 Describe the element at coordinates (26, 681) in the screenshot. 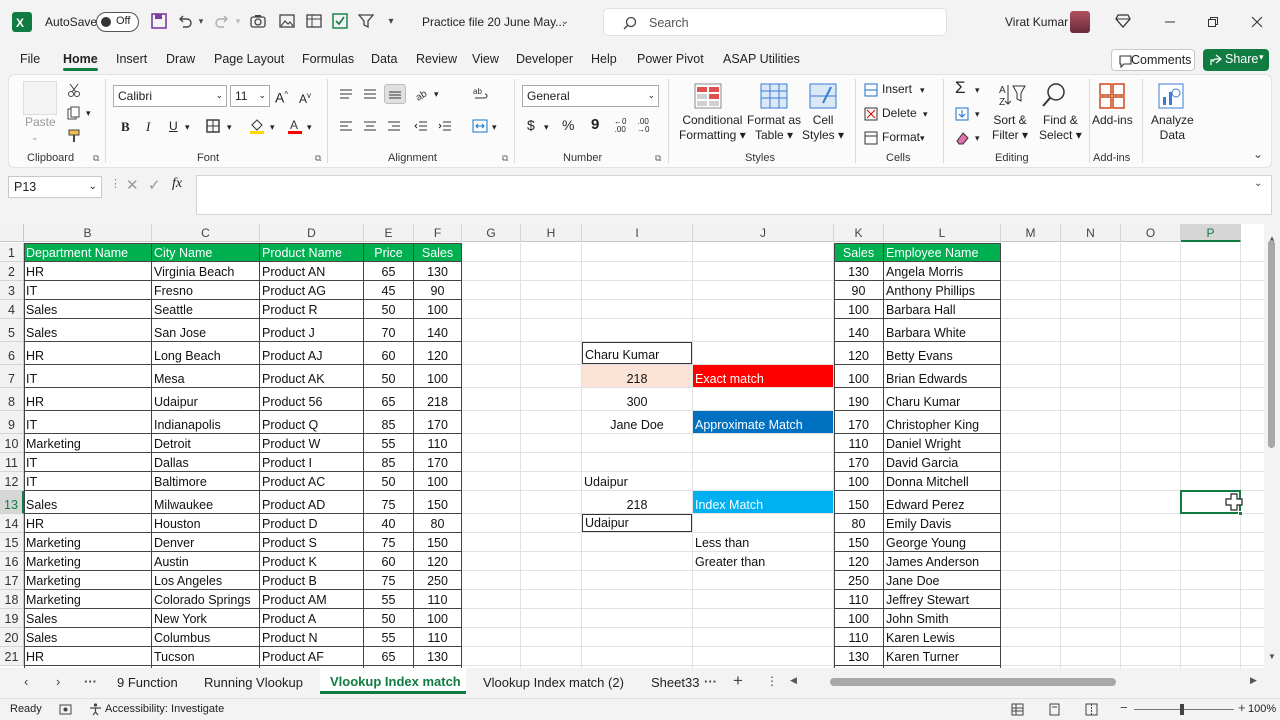

I see `prev-sheet-icon: ‹` at that location.